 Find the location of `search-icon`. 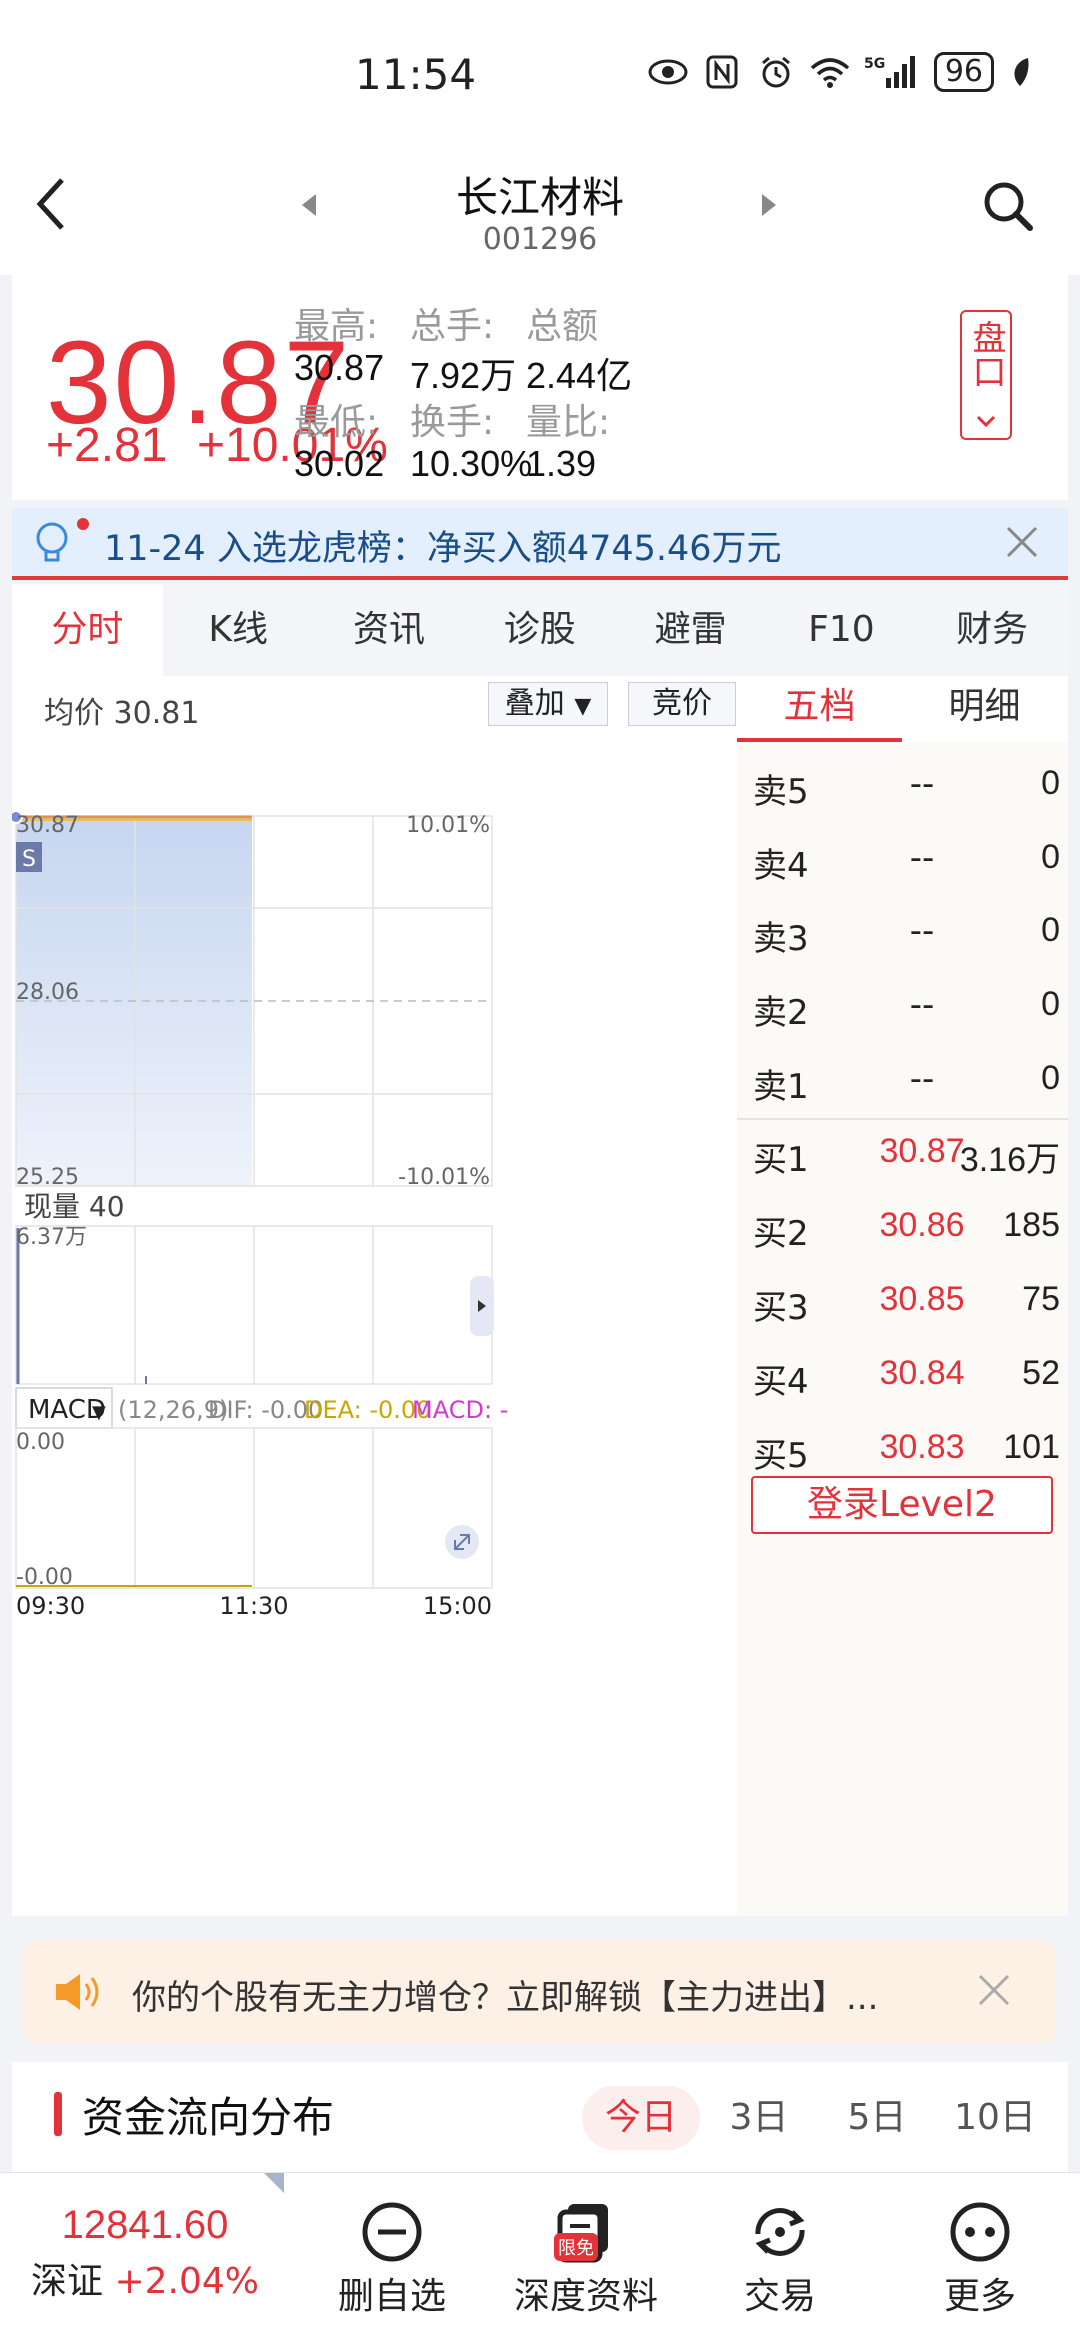

search-icon is located at coordinates (1008, 206).